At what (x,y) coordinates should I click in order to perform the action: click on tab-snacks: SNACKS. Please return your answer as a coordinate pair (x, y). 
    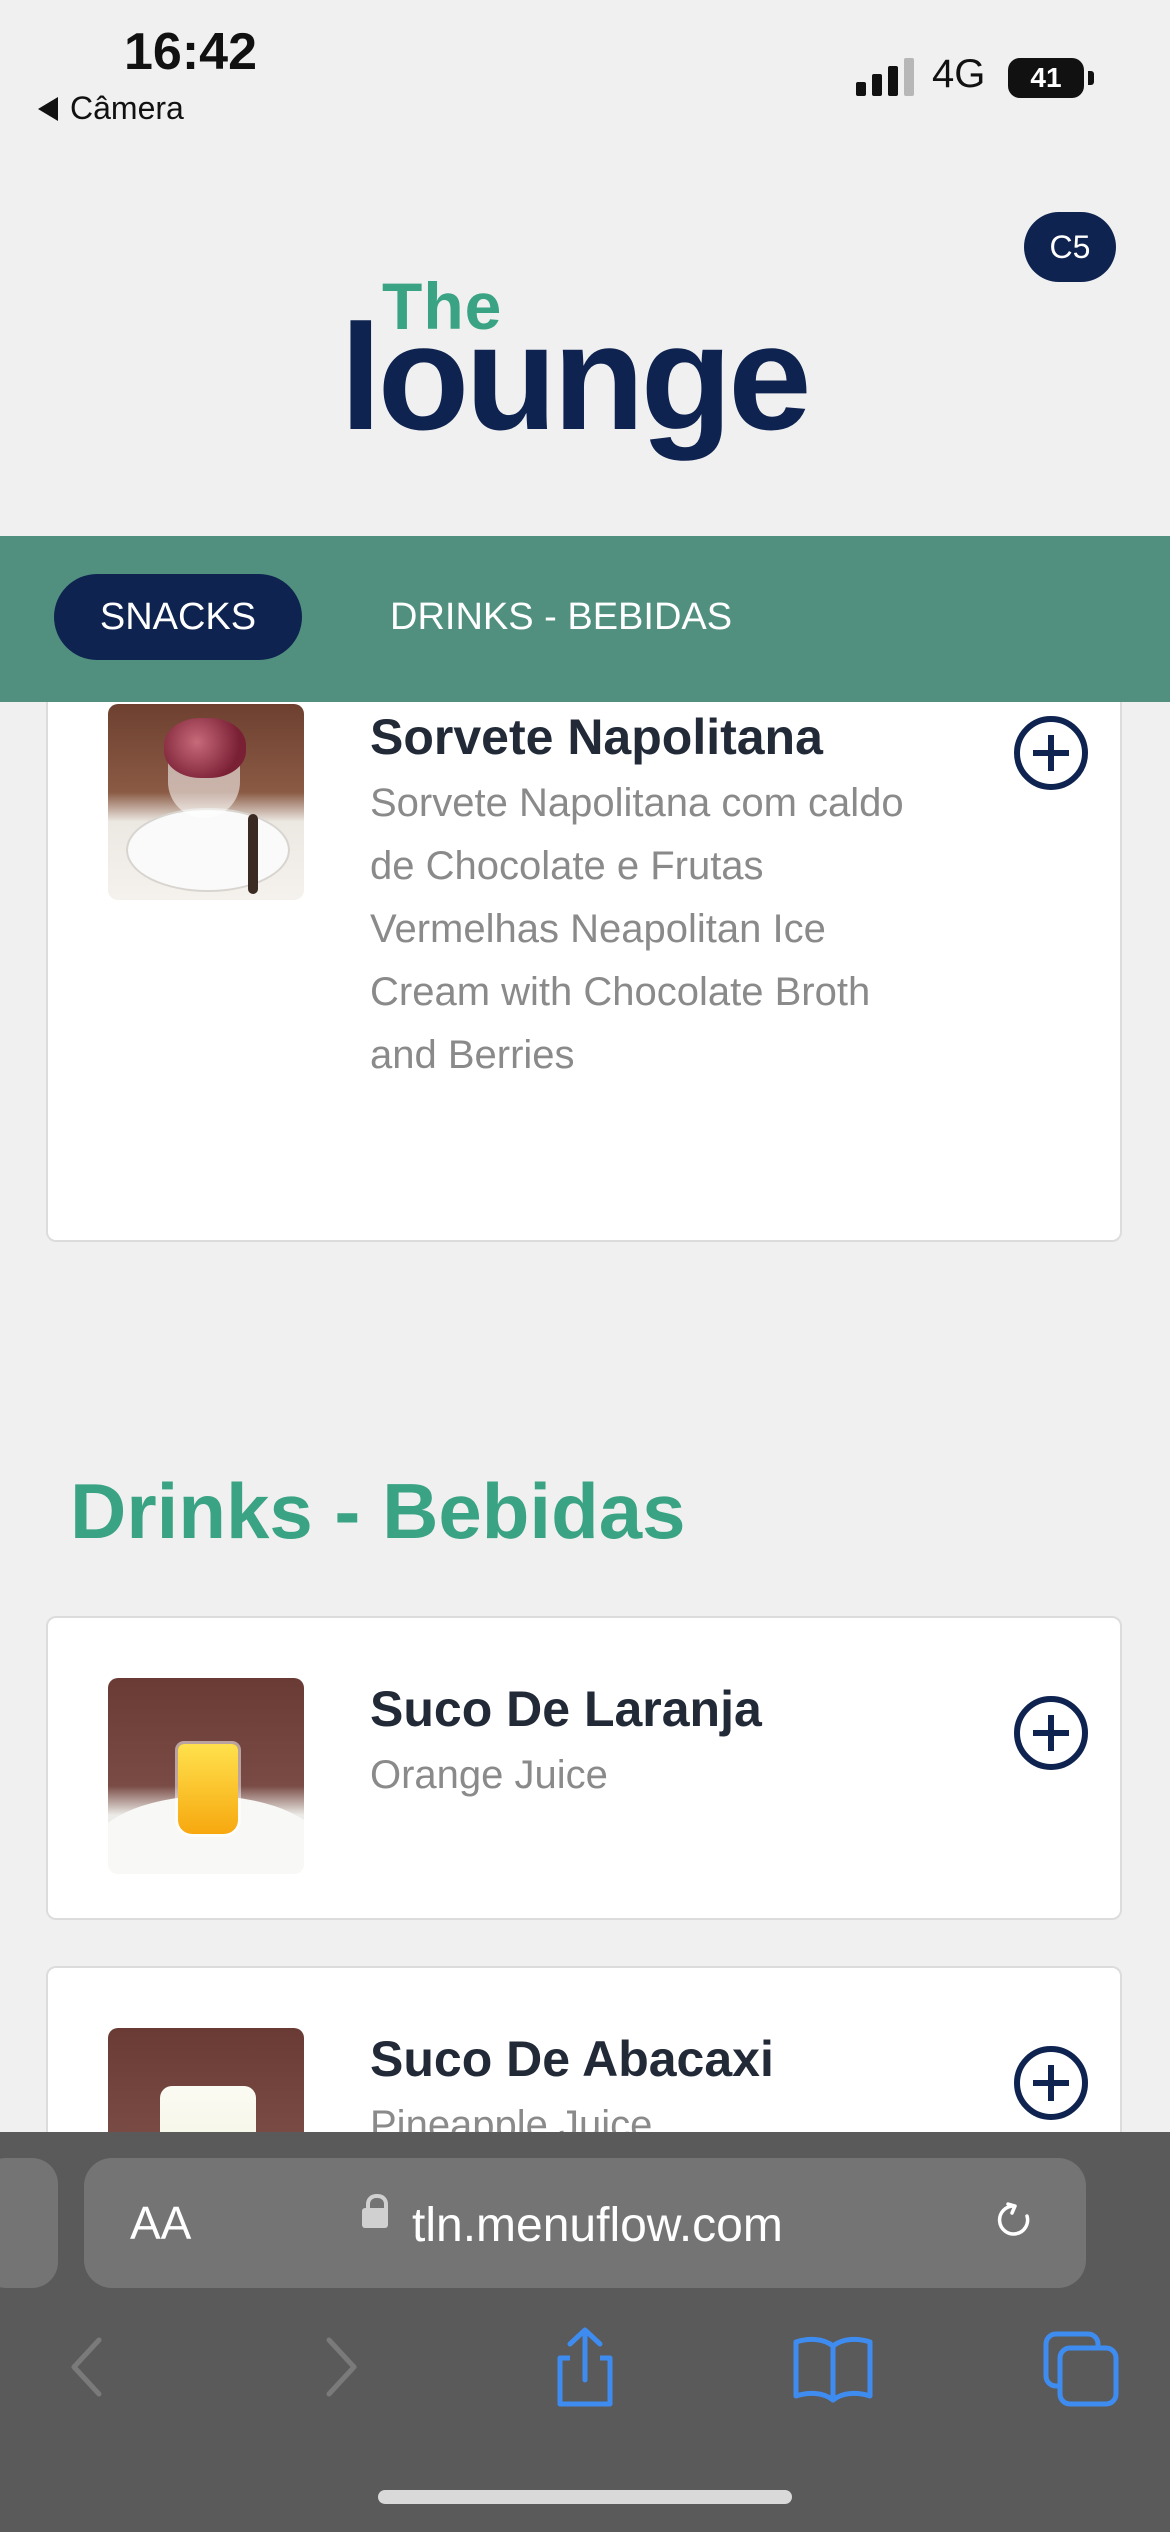
    Looking at the image, I should click on (178, 617).